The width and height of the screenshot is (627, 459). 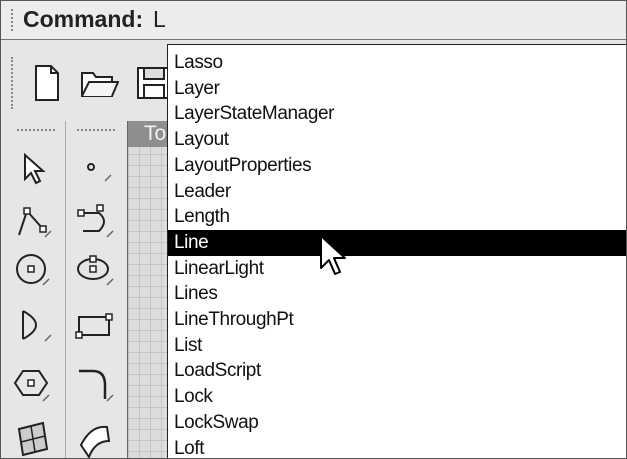 What do you see at coordinates (35, 325) in the screenshot?
I see `arc-icon` at bounding box center [35, 325].